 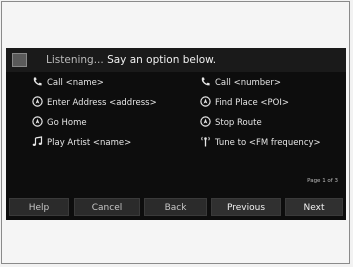 I want to click on music-note-icon, so click(x=37, y=141).